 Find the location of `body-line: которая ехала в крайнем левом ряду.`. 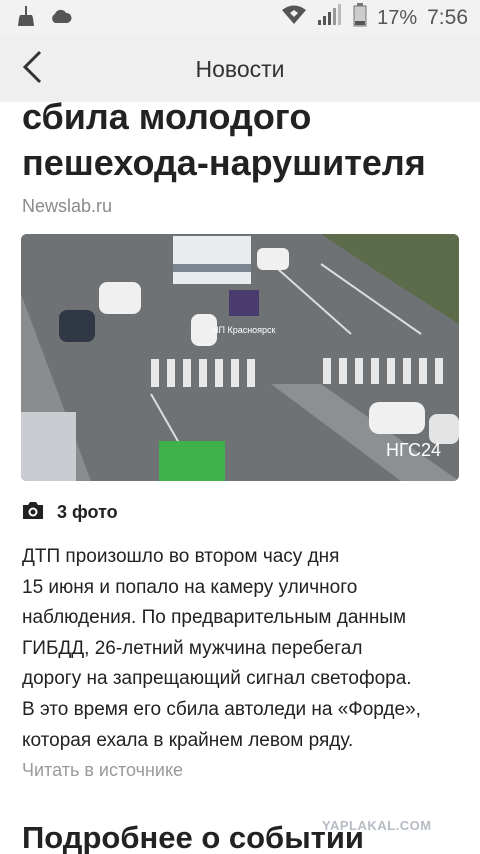

body-line: которая ехала в крайнем левом ряду. is located at coordinates (188, 740).